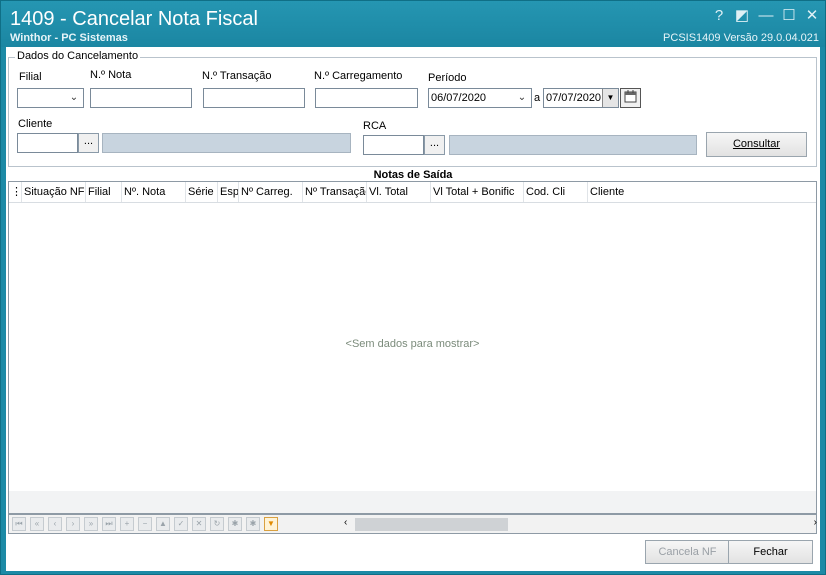 The width and height of the screenshot is (826, 575). Describe the element at coordinates (789, 16) in the screenshot. I see `maximize-icon: ☐` at that location.